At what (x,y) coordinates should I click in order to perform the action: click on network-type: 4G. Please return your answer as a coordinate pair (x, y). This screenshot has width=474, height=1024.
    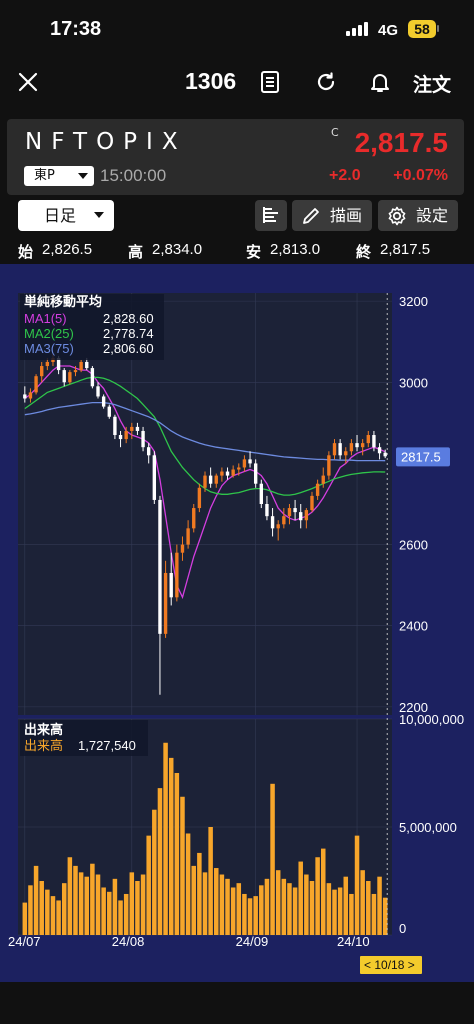
    Looking at the image, I should click on (388, 30).